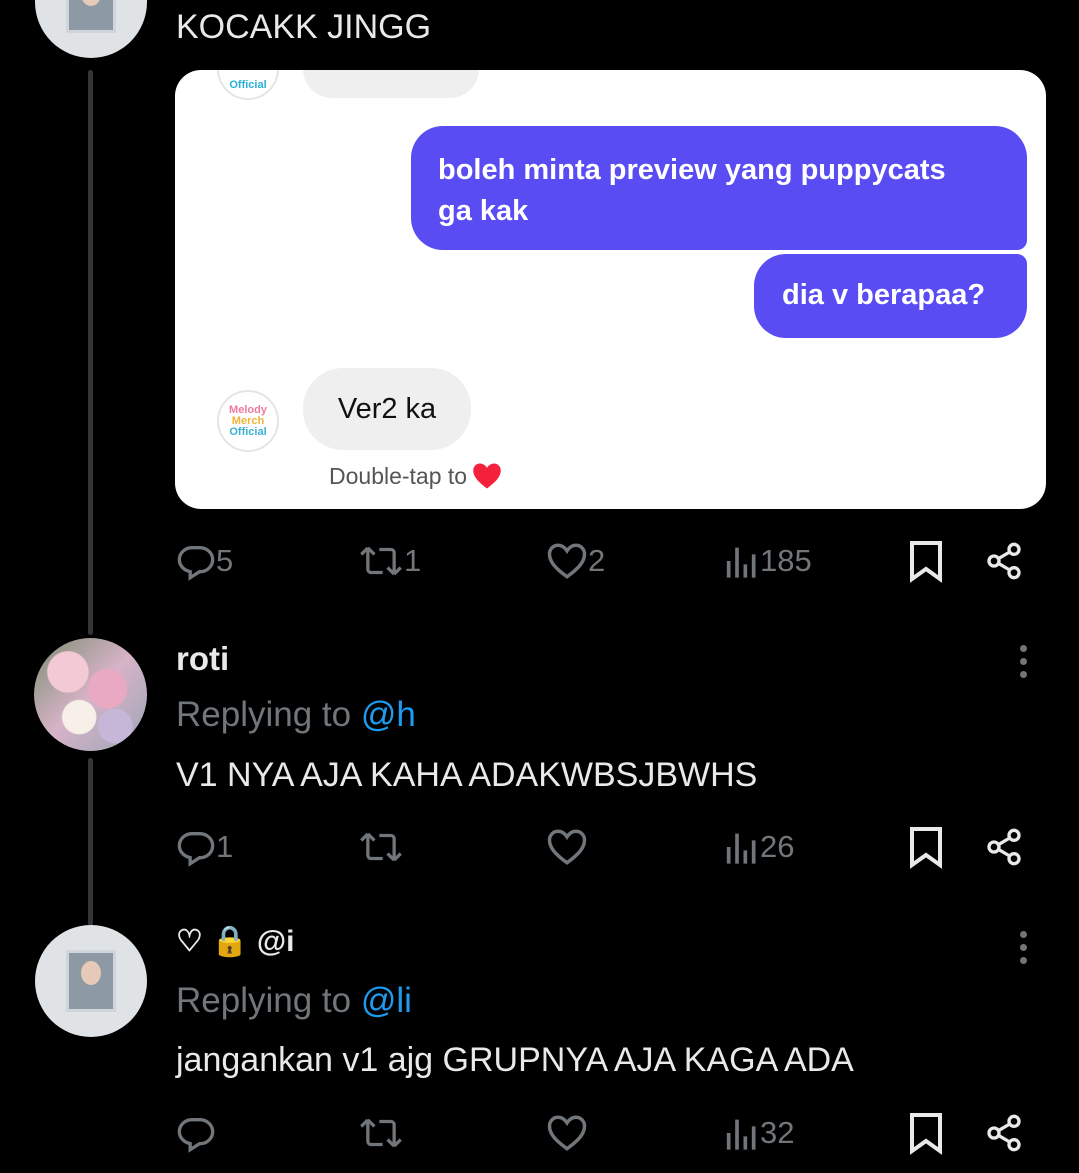  Describe the element at coordinates (539, 847) in the screenshot. I see `post-actions: 1 26` at that location.